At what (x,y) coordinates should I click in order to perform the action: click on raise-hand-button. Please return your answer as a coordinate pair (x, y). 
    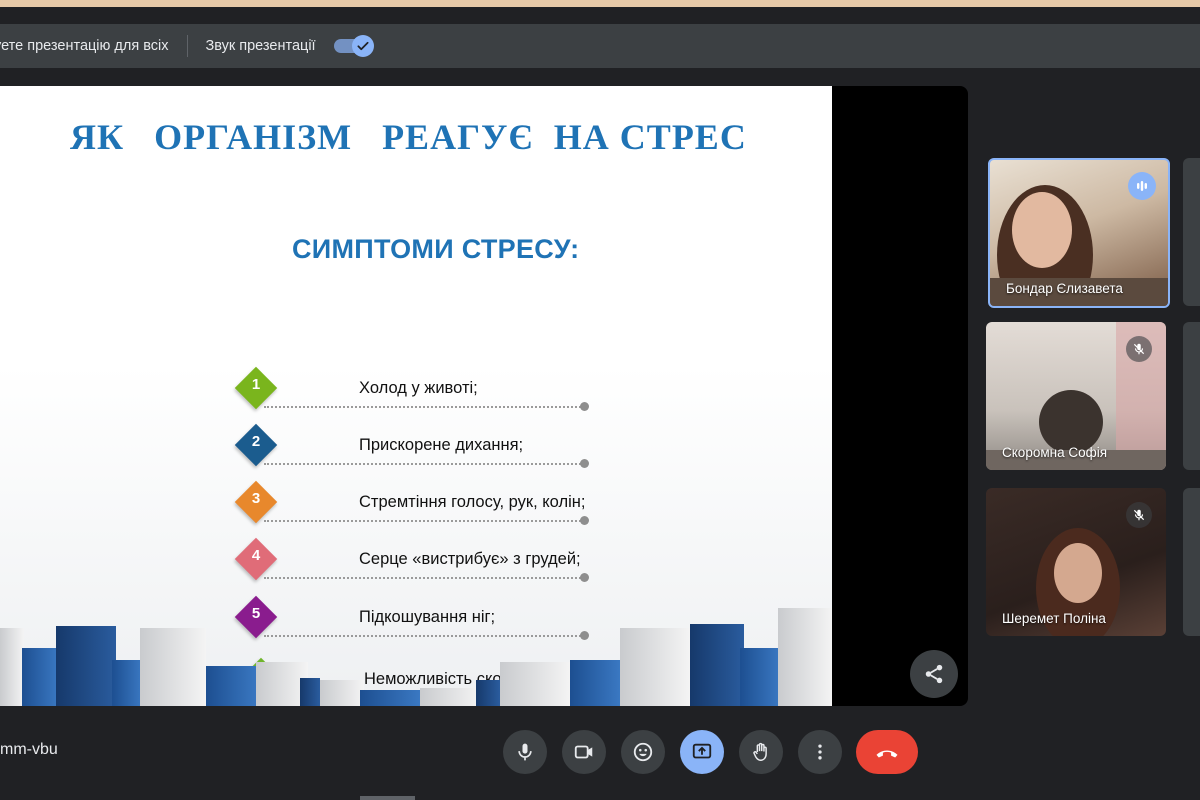
    Looking at the image, I should click on (761, 752).